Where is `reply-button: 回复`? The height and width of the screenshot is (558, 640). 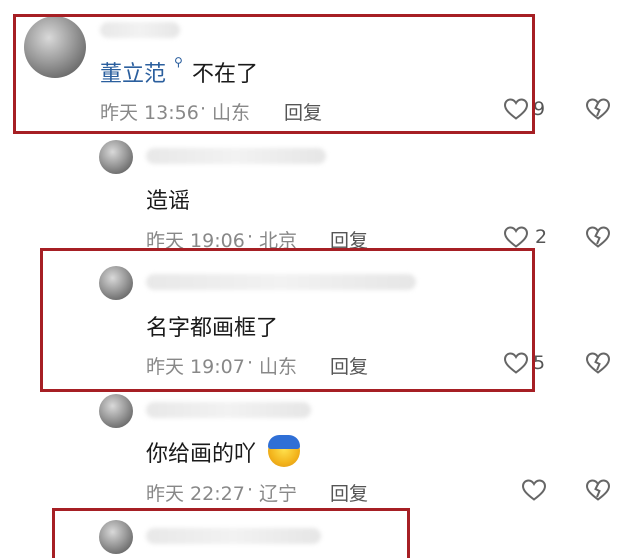
reply-button: 回复 is located at coordinates (349, 492).